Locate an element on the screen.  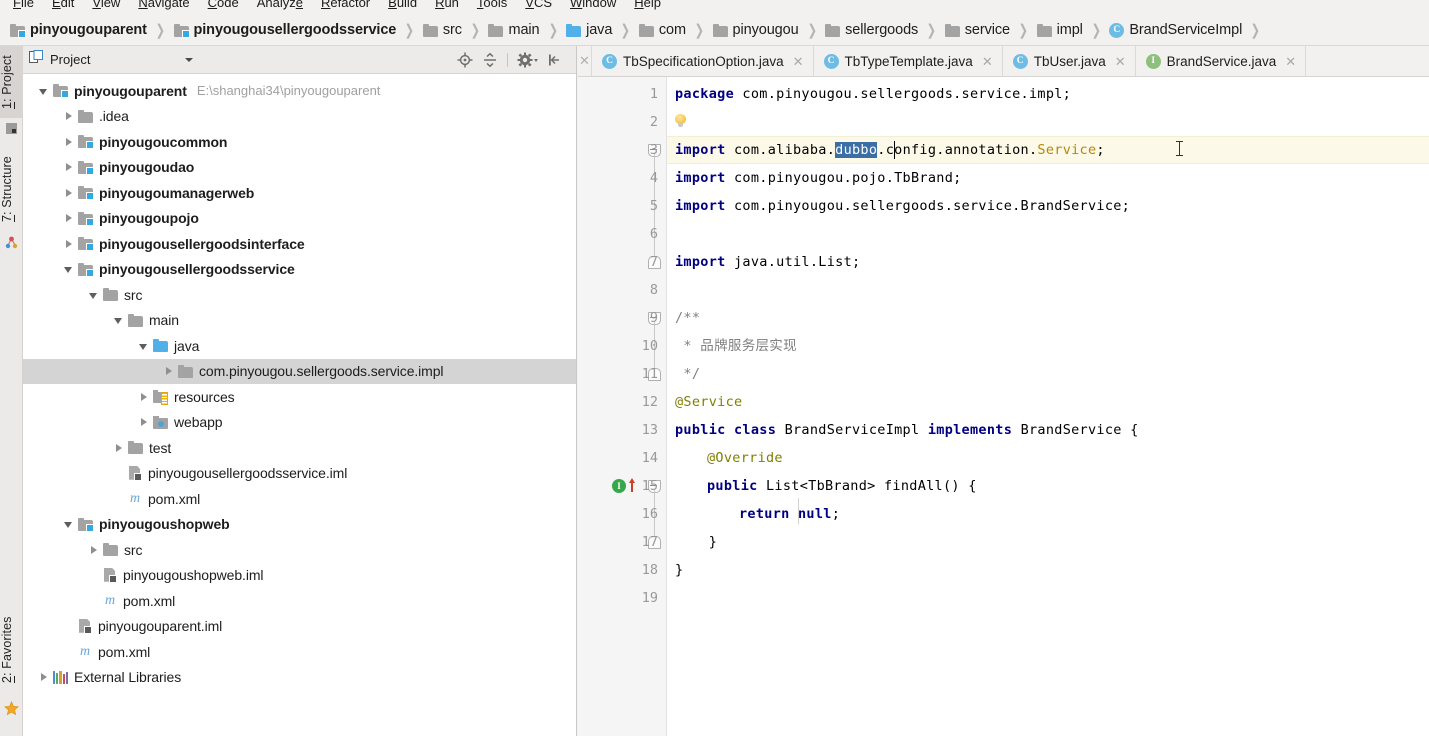
breadcrumb-item-service: service is located at coordinates (976, 30).